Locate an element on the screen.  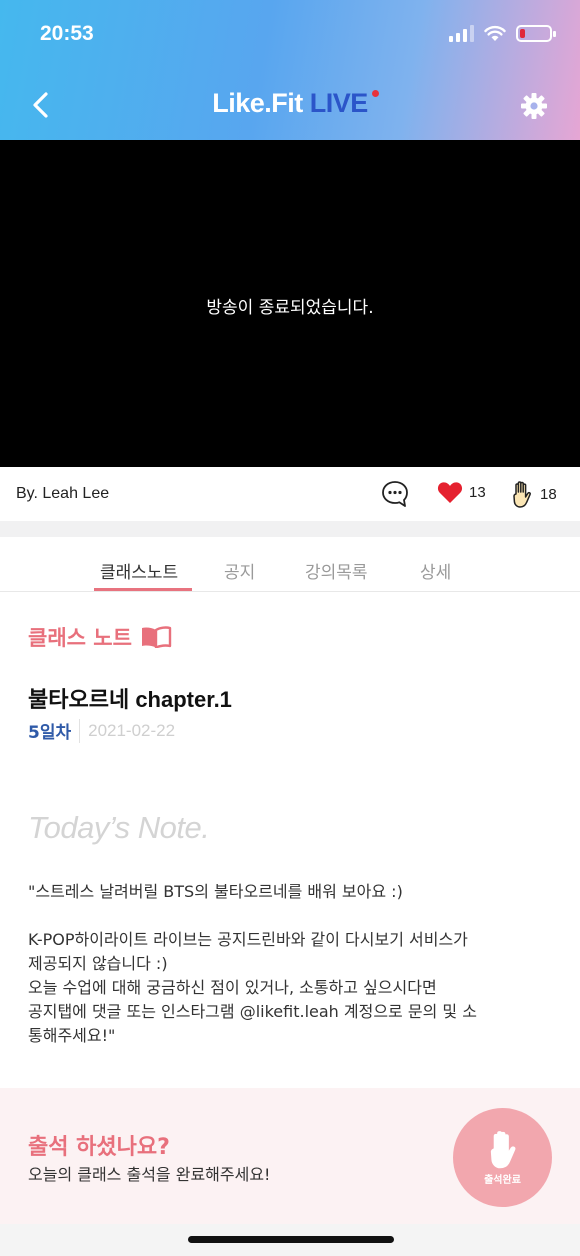
note-paragraph-1: "스트레스 날려버릴 BTS의 불타오르네를 배워 보아요 :) is located at coordinates (215, 891).